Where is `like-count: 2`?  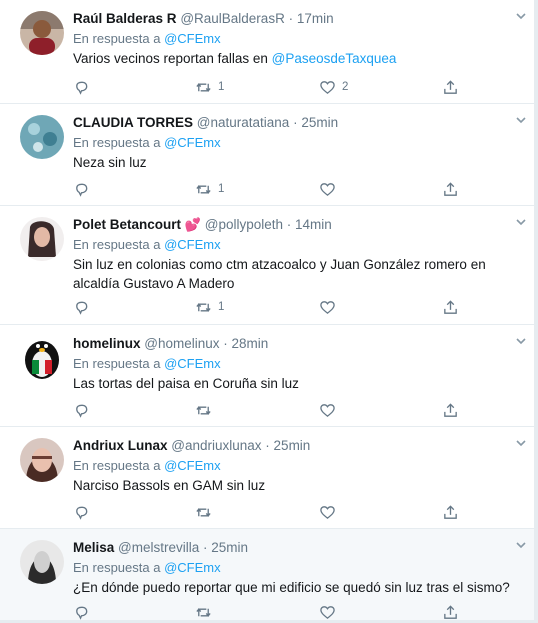
like-count: 2 is located at coordinates (345, 87).